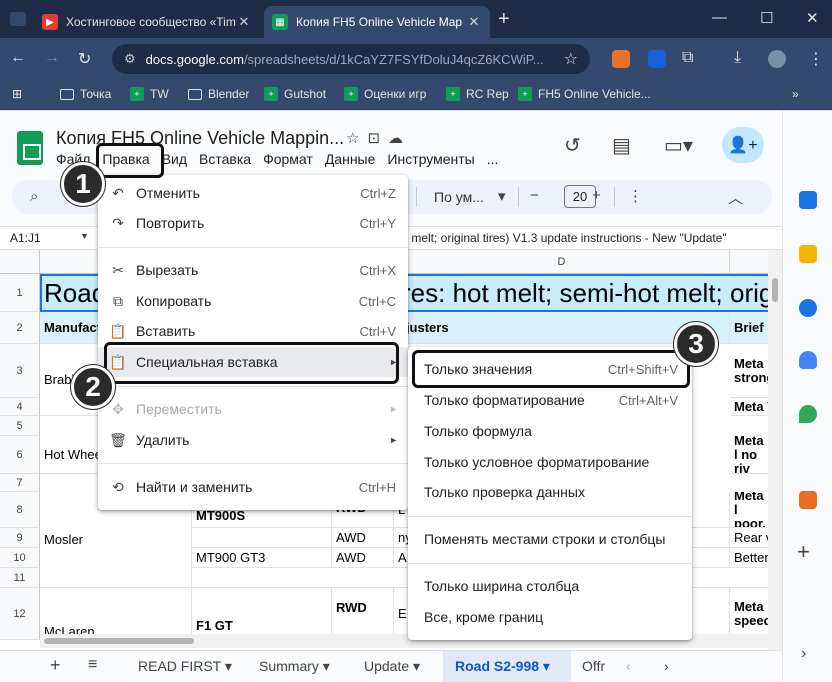 Image resolution: width=832 pixels, height=682 pixels. What do you see at coordinates (808, 360) in the screenshot?
I see `contacts-icon` at bounding box center [808, 360].